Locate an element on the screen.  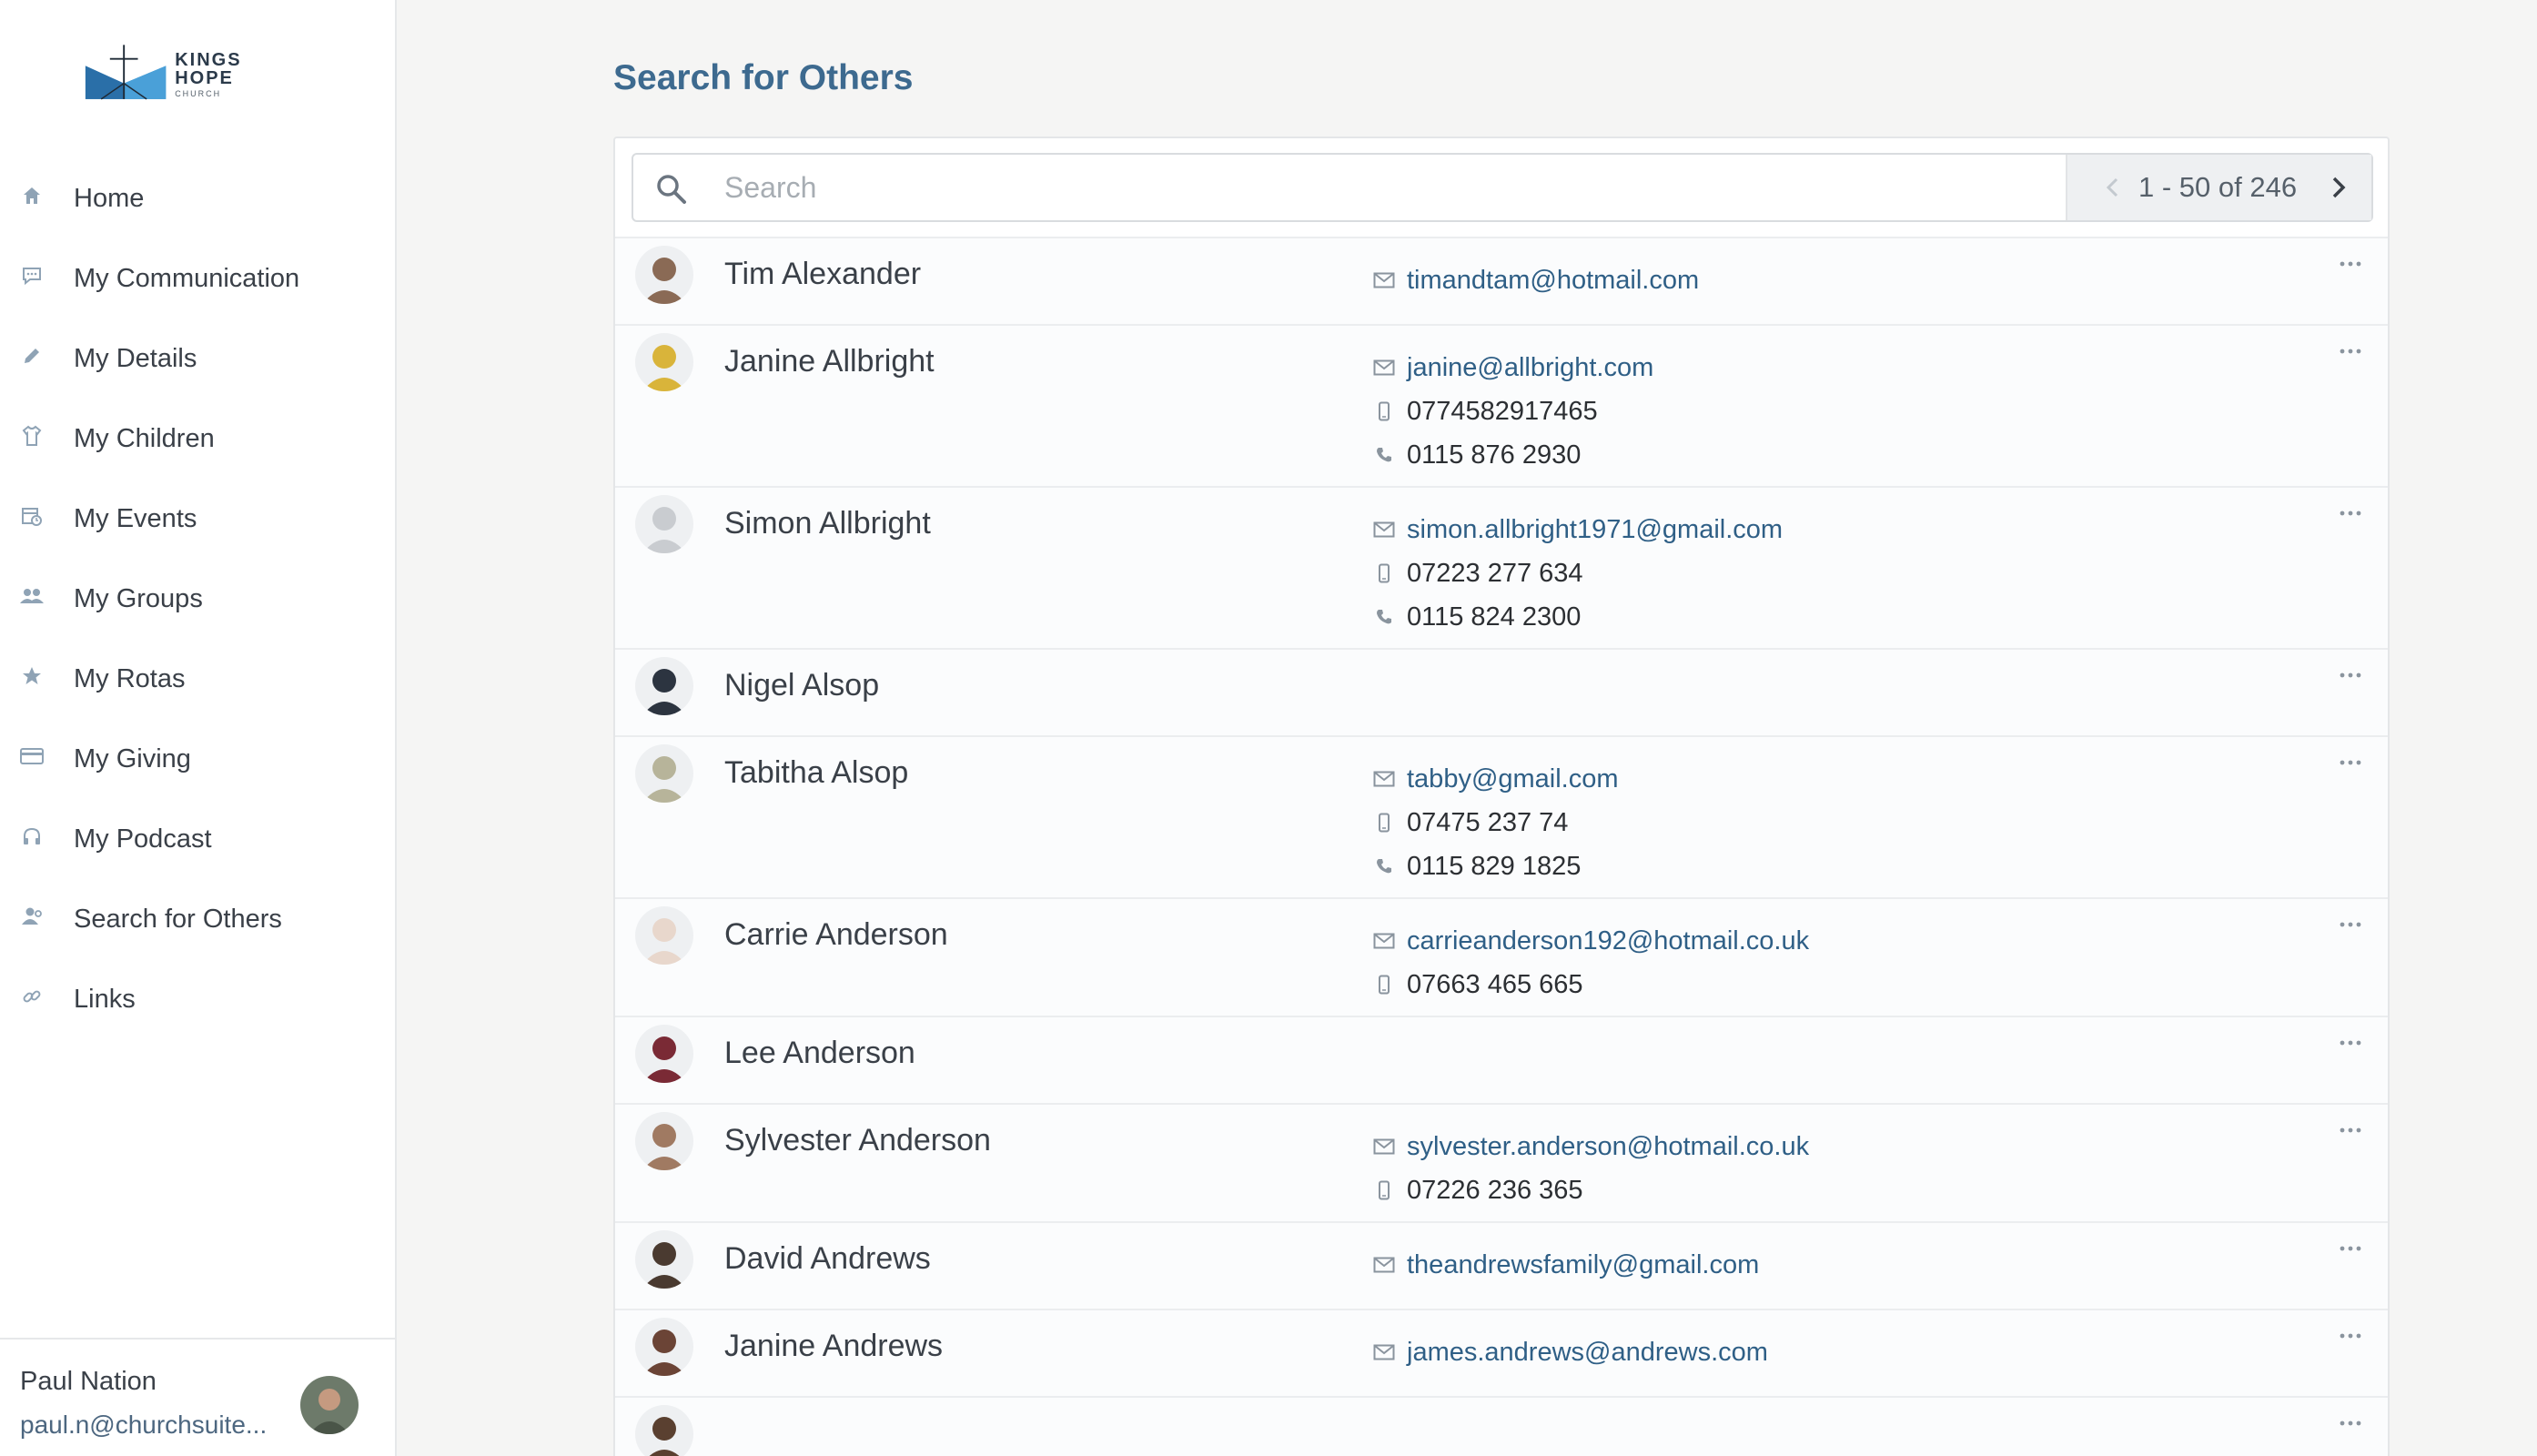
sidebar-item-my-children: My Children is located at coordinates (198, 440).